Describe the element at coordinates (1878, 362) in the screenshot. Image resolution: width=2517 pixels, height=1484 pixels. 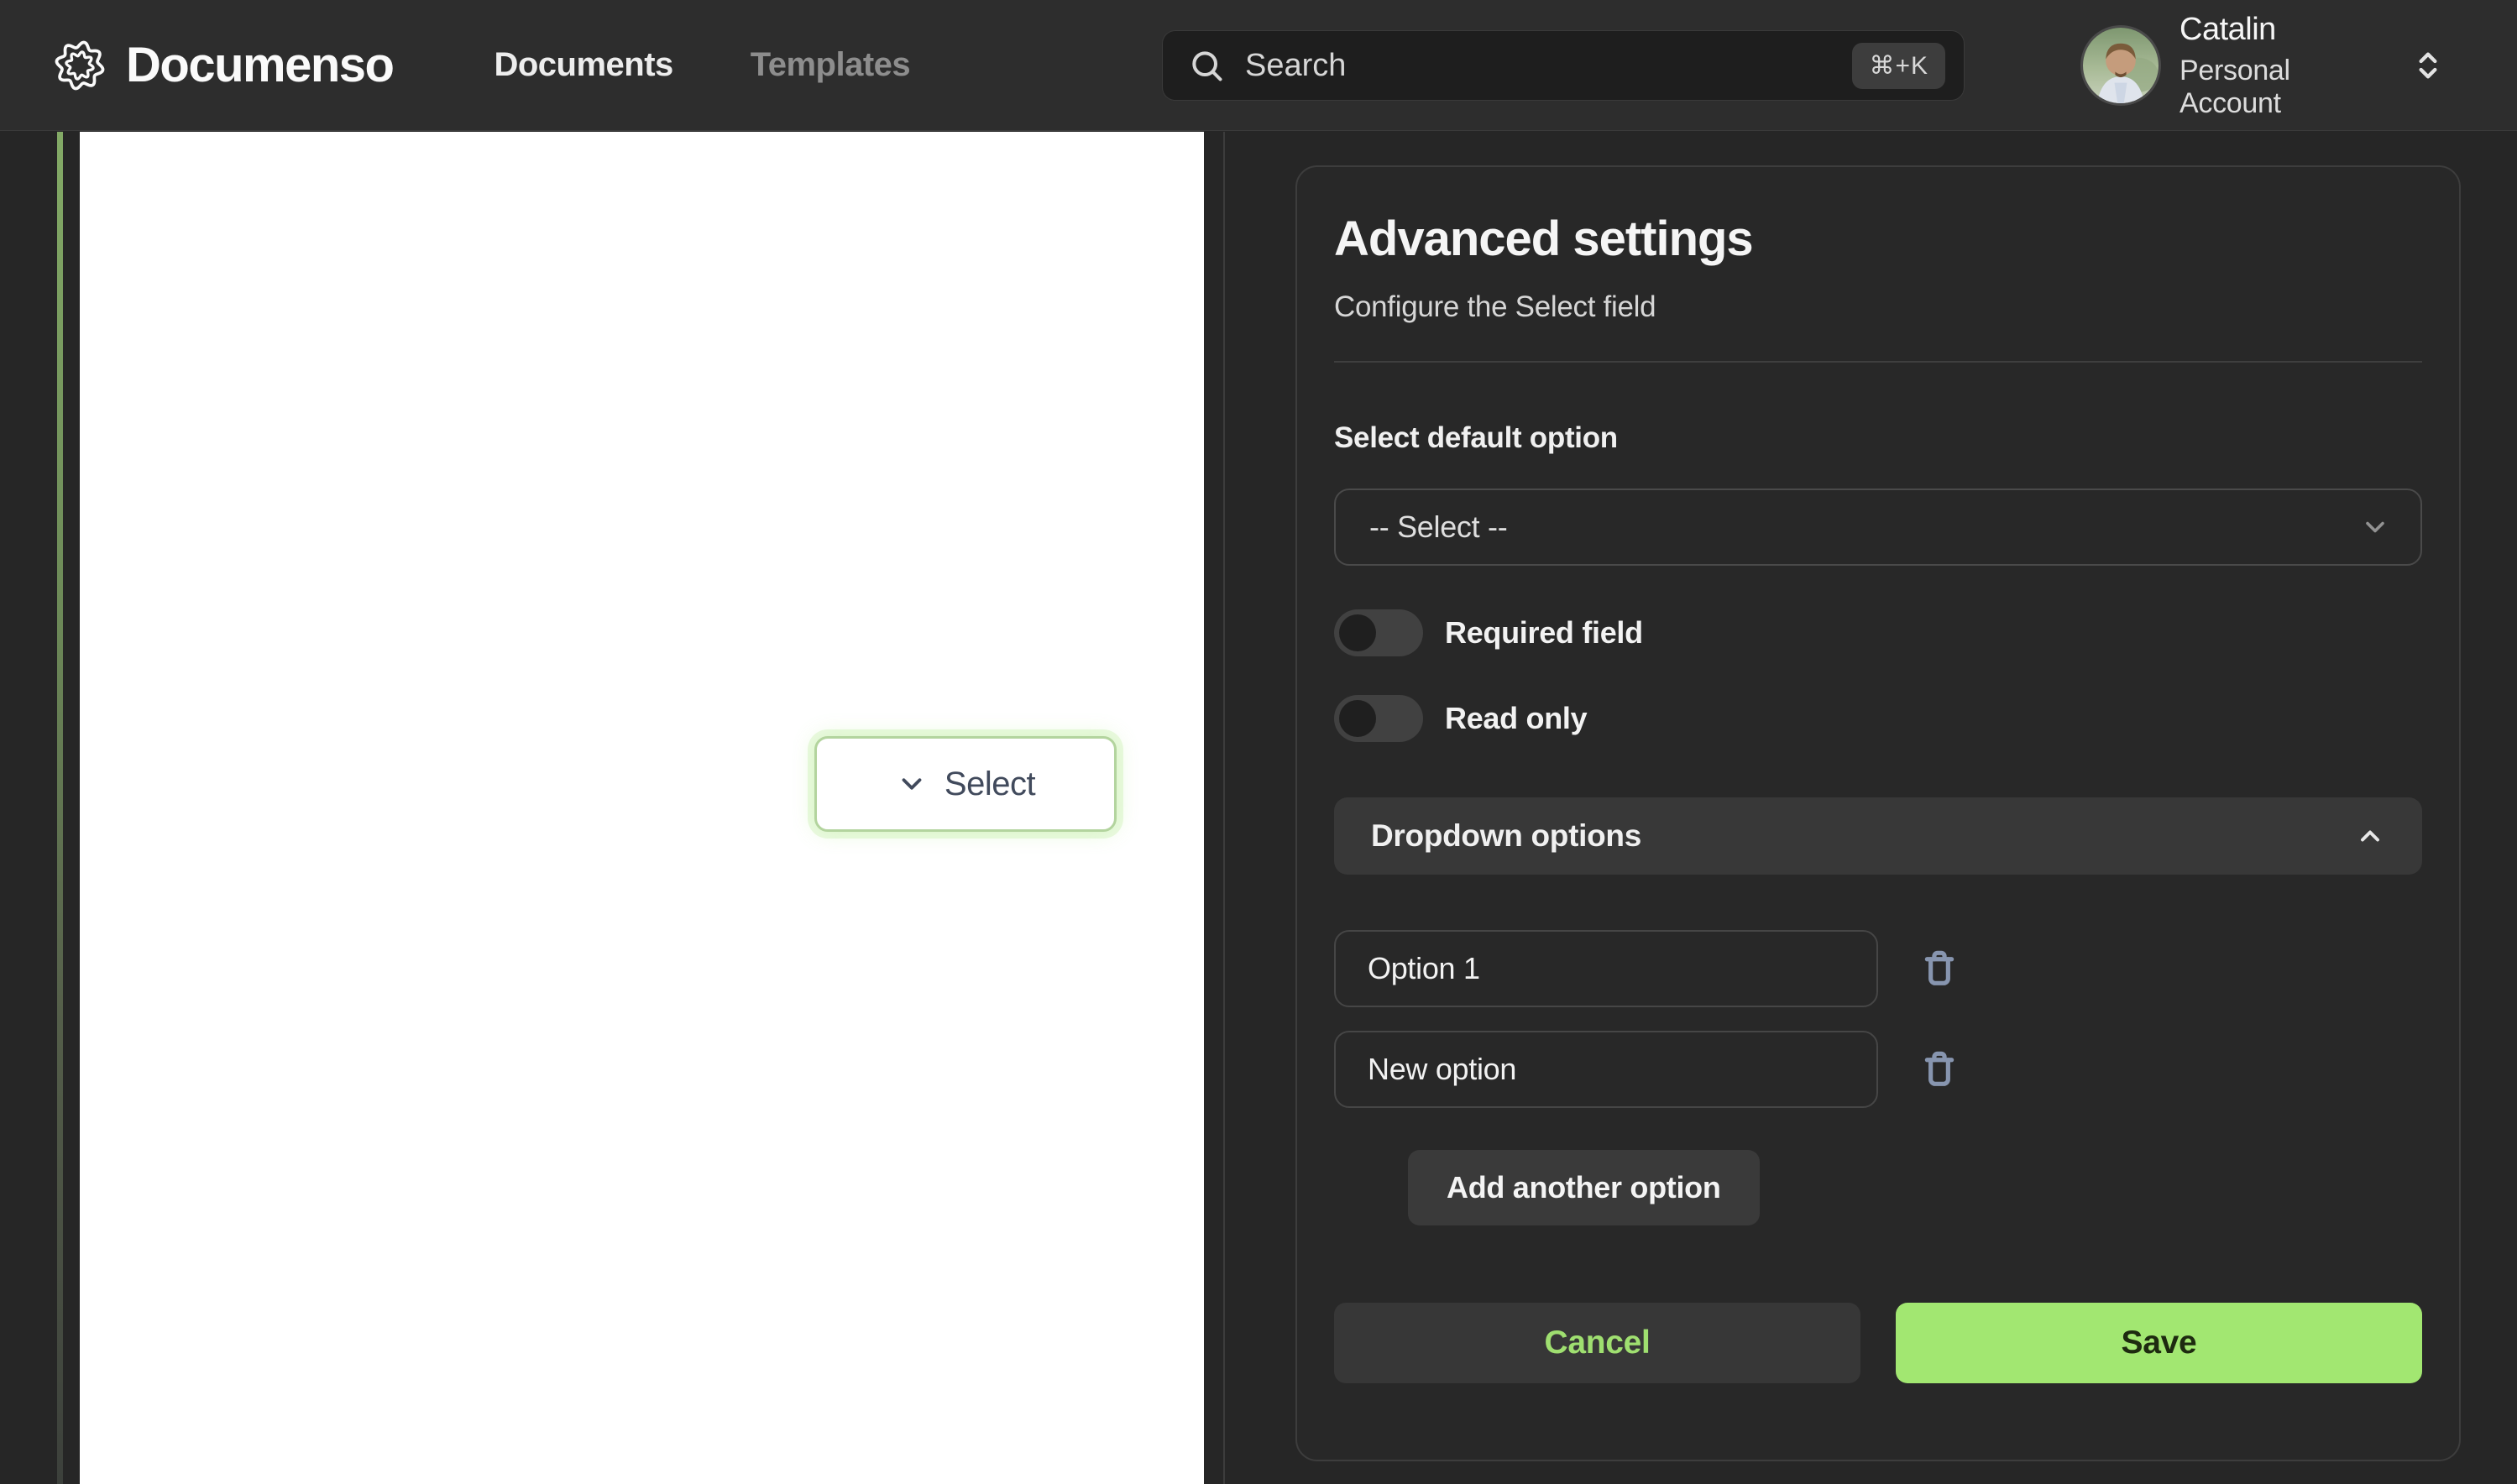
I see `panel-divider` at that location.